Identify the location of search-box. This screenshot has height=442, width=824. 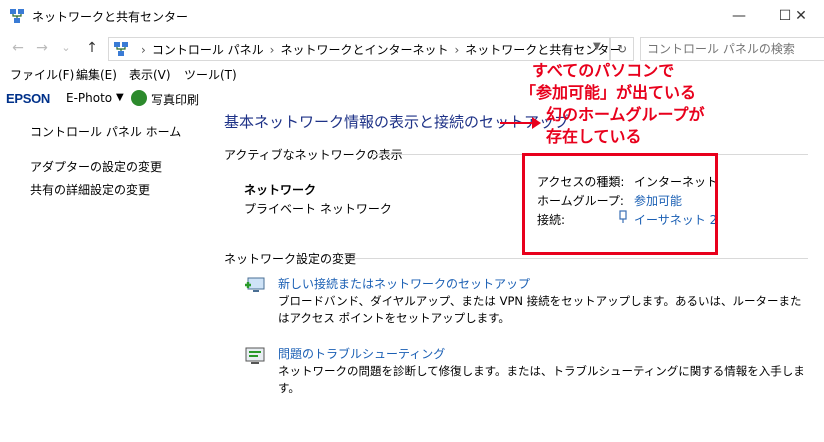
(732, 49).